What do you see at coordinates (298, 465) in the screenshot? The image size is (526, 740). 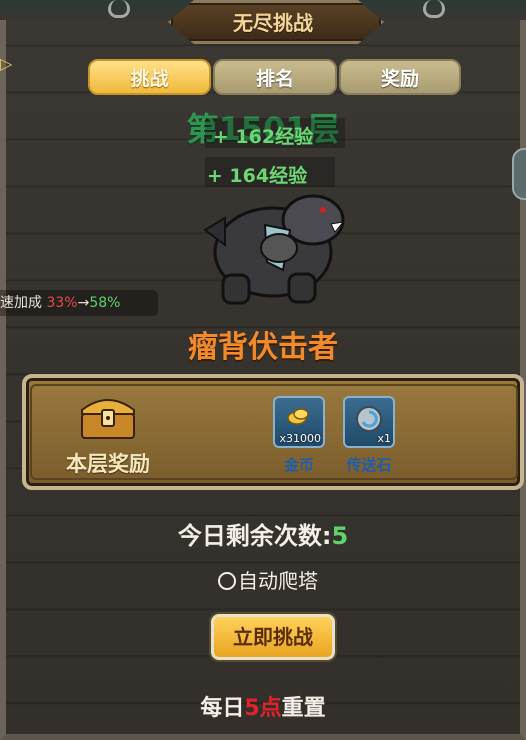 I see `item-name: 金币` at bounding box center [298, 465].